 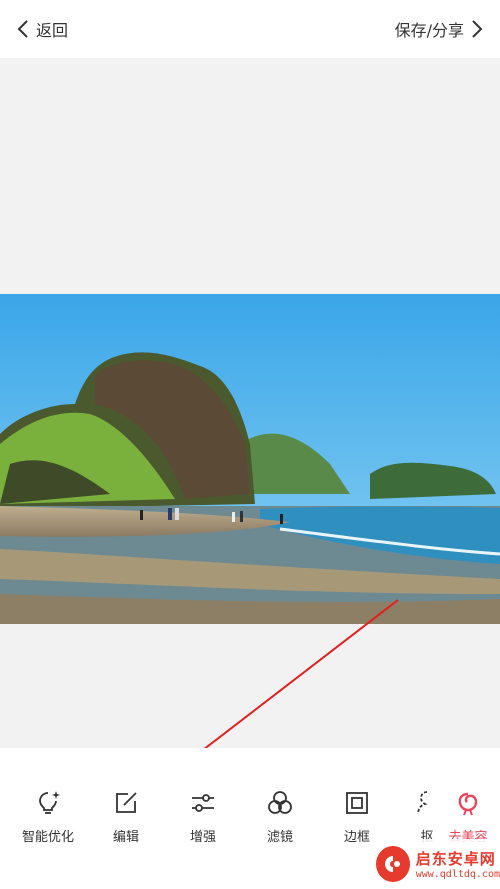 I want to click on tool-meiyan: 去美容, so click(x=468, y=816).